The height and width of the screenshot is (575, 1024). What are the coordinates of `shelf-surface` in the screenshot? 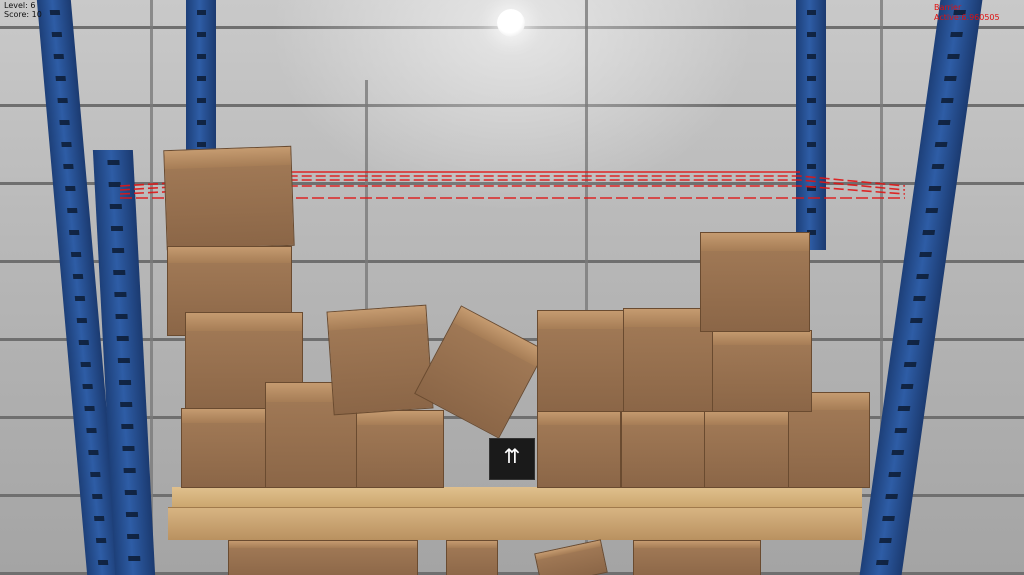 It's located at (517, 498).